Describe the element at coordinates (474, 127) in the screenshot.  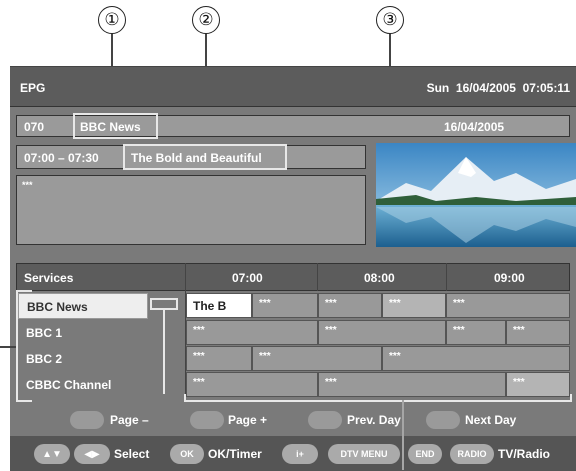
I see `info-date: 16/04/2005` at that location.